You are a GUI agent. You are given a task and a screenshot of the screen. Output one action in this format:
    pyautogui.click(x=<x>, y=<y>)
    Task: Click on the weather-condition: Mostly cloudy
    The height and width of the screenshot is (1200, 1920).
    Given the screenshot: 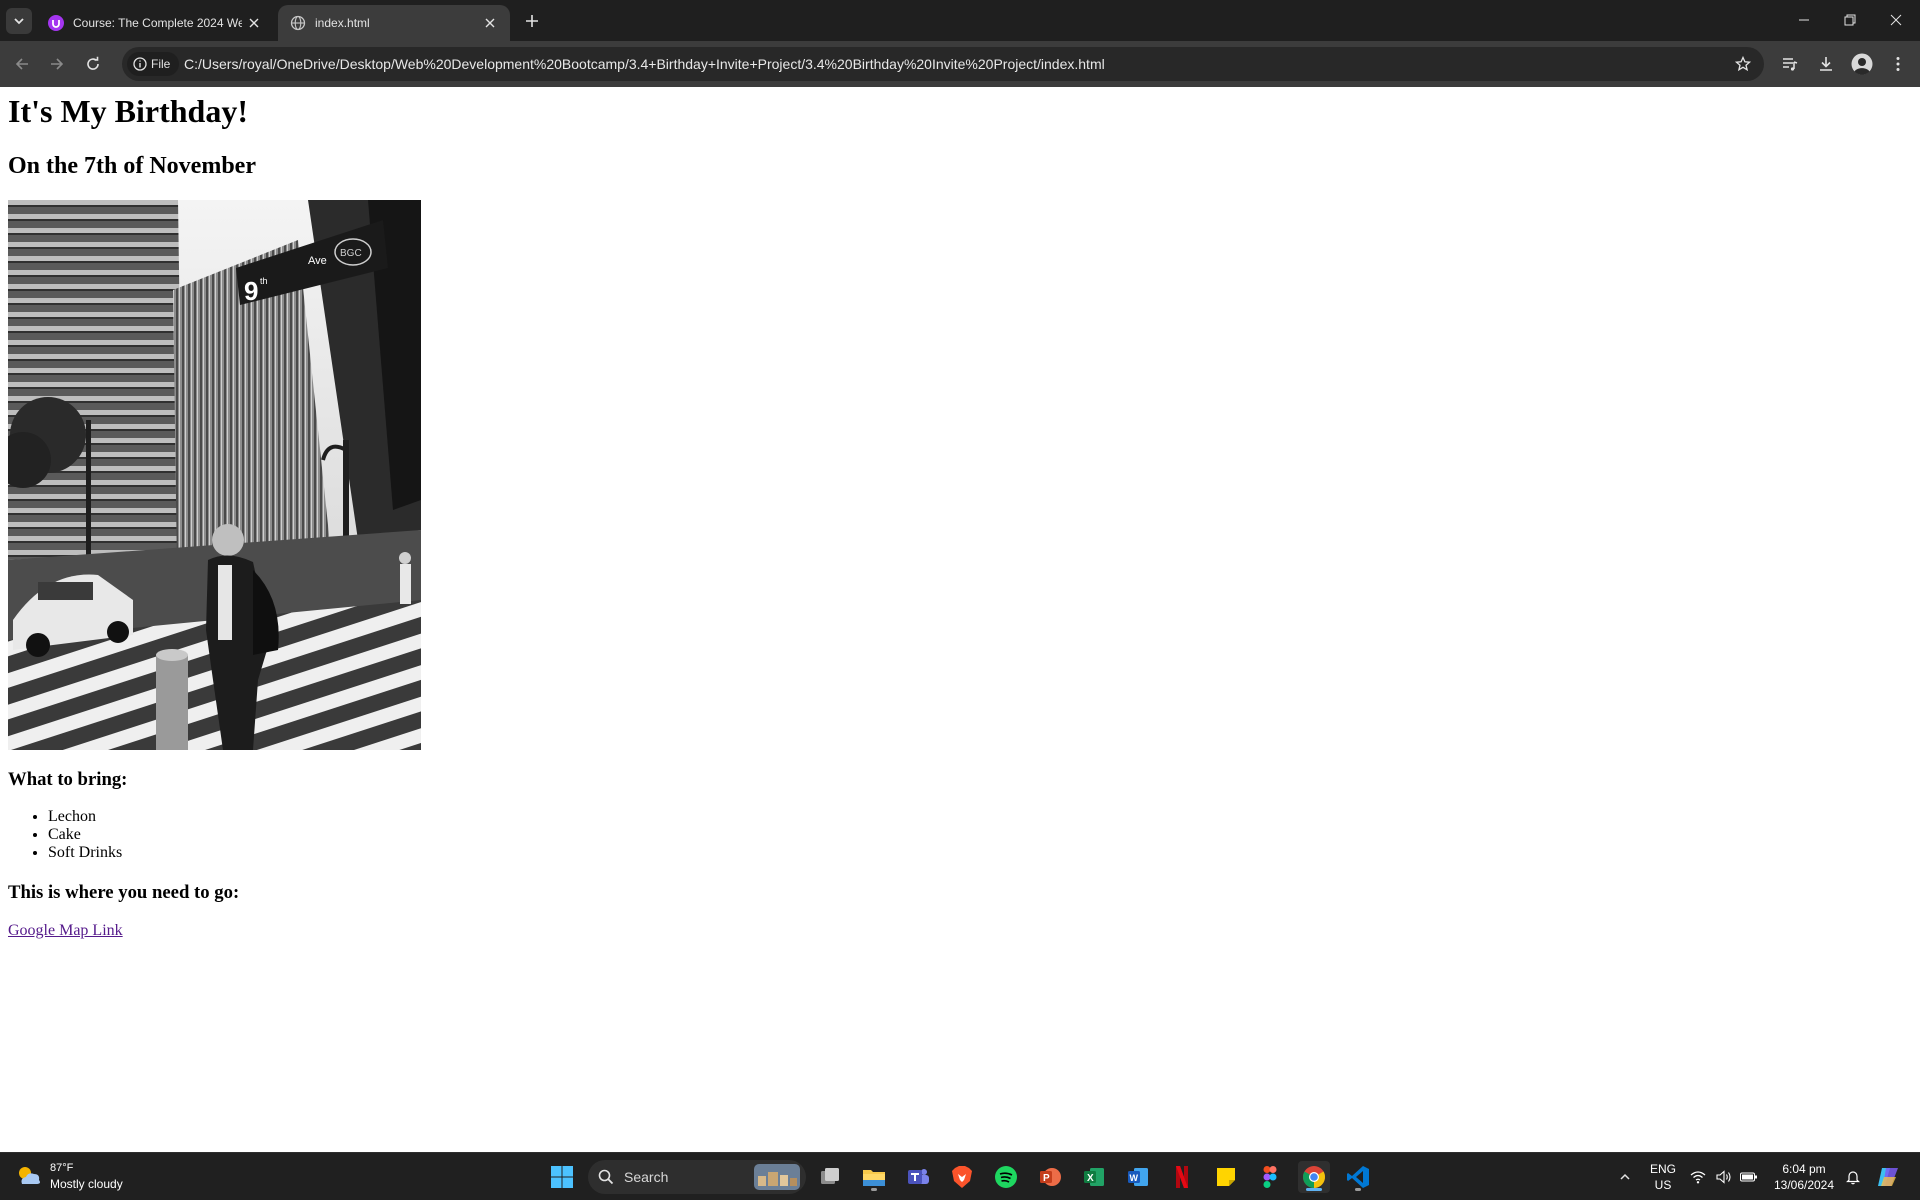 What is the action you would take?
    pyautogui.click(x=86, y=1184)
    